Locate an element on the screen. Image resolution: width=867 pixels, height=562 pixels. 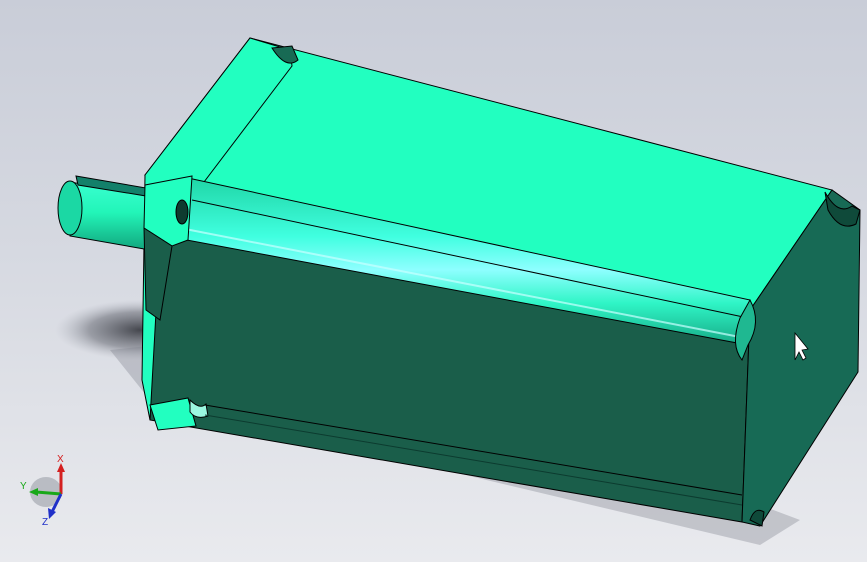
triad-z-label: Z is located at coordinates (45, 522).